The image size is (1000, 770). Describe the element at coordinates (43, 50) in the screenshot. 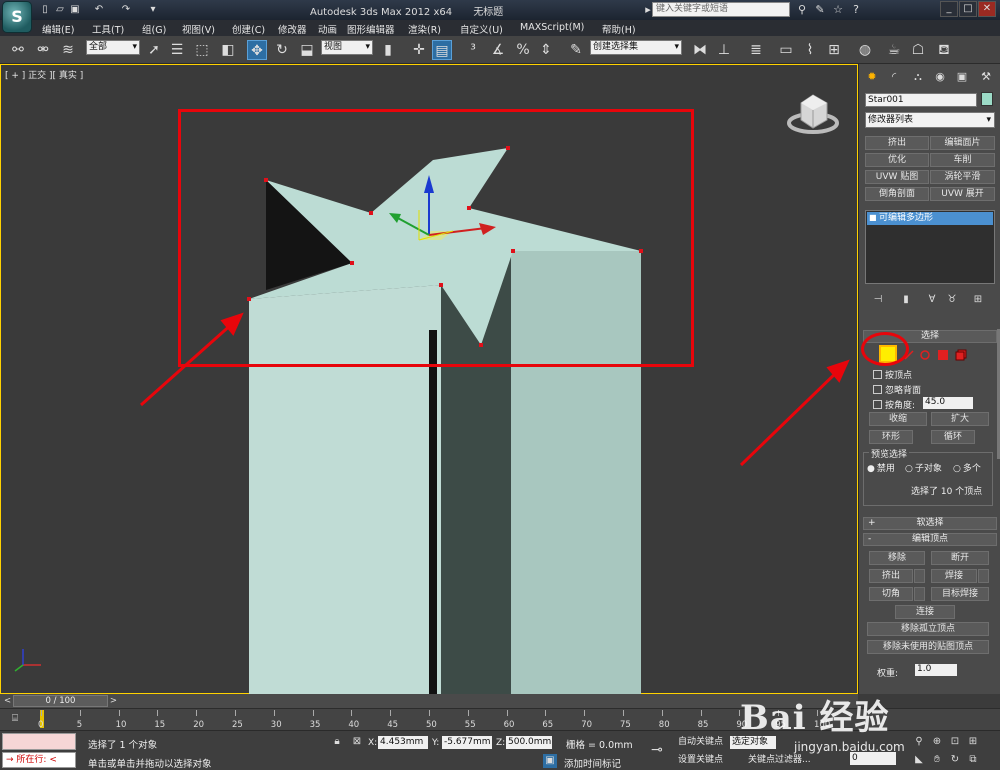

I see `unlink-icon: ⚮` at that location.